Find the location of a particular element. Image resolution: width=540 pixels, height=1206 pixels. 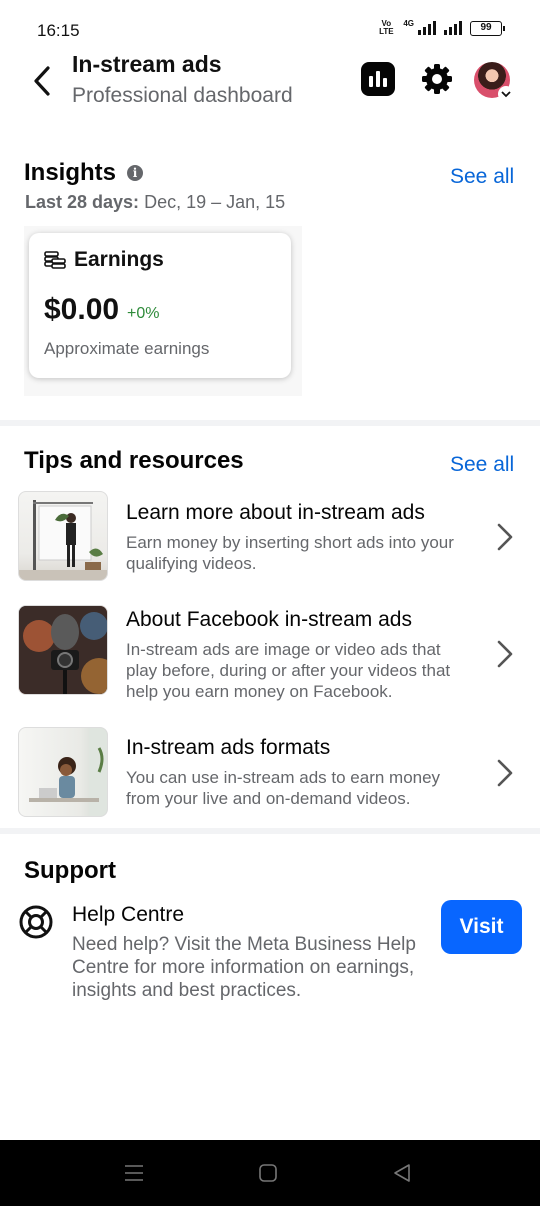

profile-switcher-button is located at coordinates (494, 82).